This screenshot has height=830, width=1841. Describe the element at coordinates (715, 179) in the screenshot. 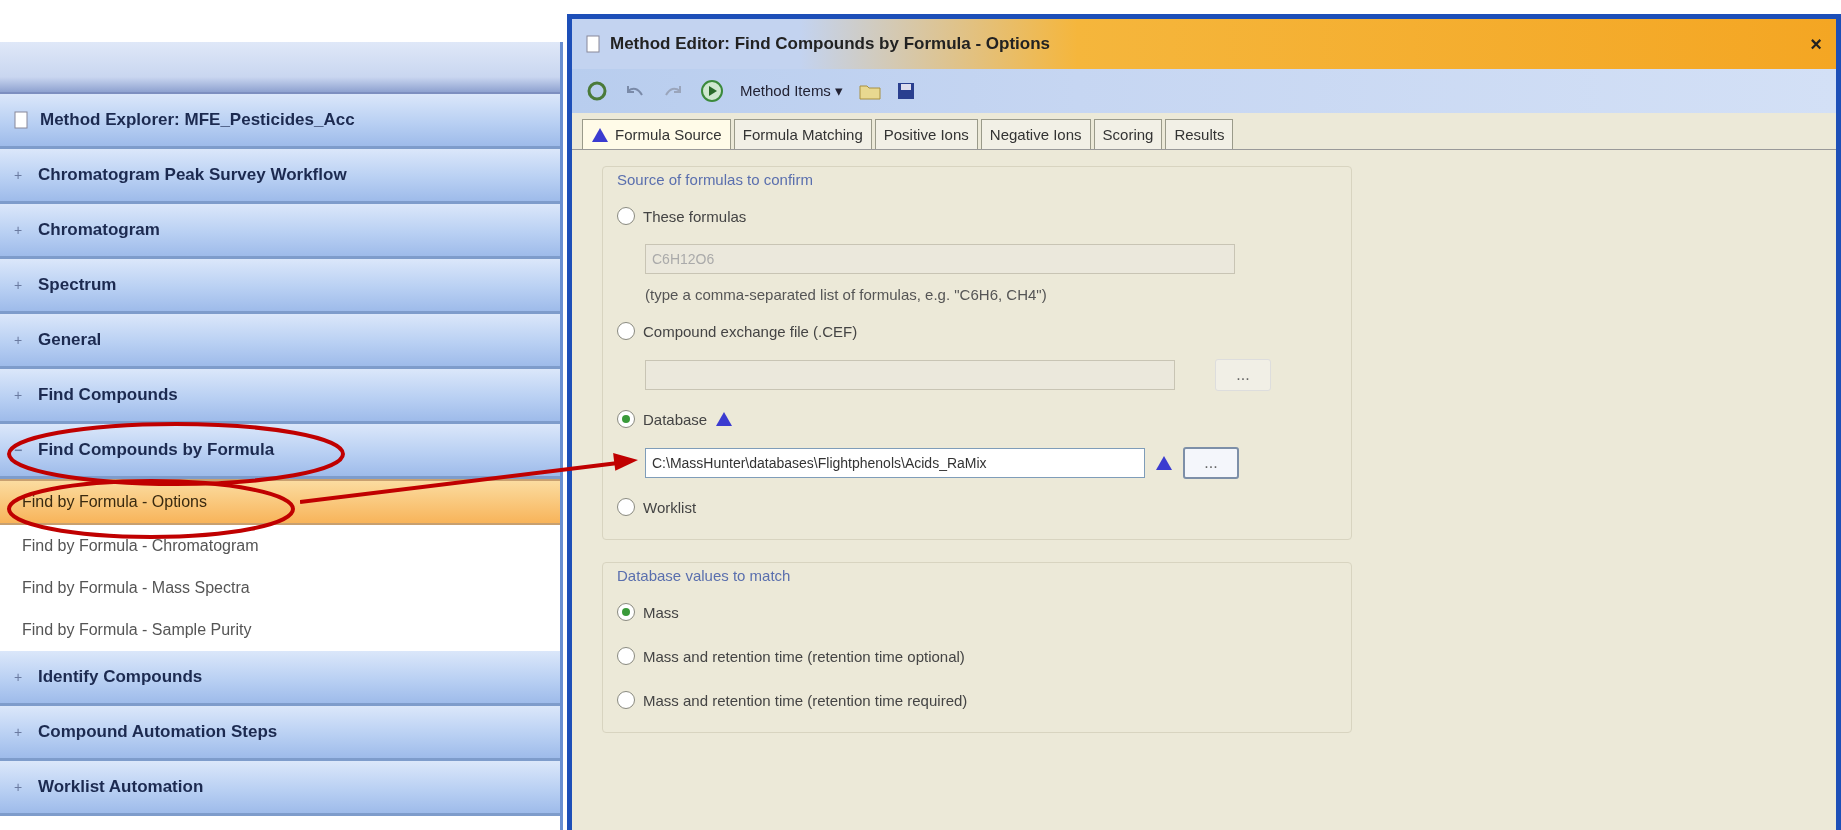

I see `group-title: Source of formulas to confirm` at that location.